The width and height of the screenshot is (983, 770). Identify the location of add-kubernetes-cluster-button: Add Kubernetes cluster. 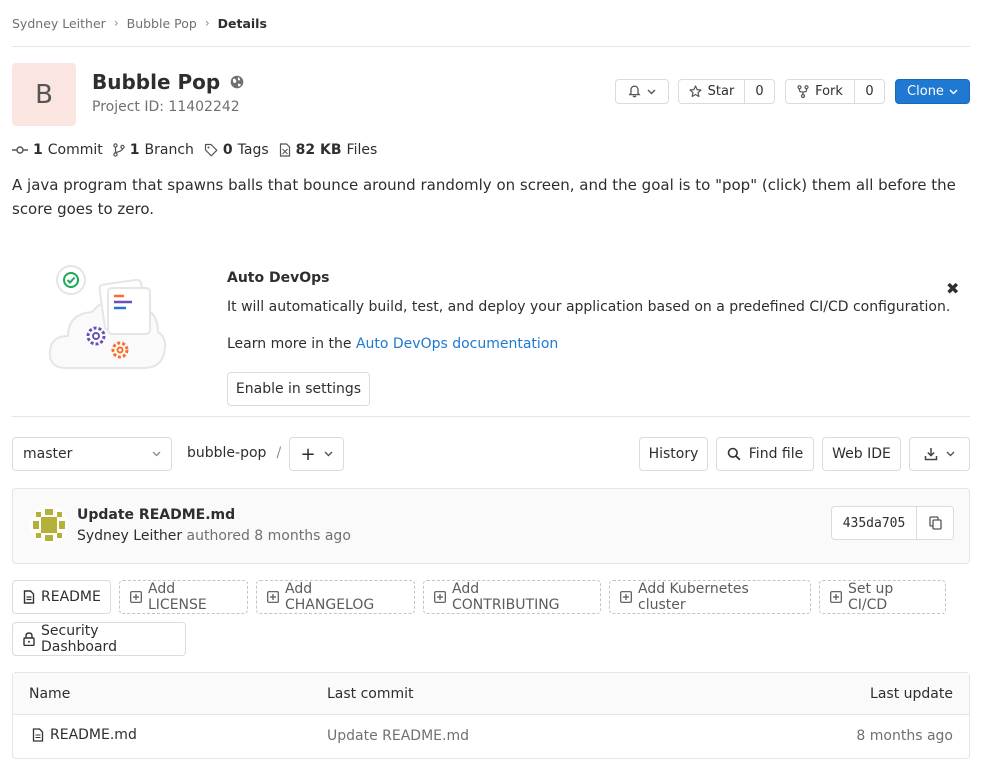
(710, 597).